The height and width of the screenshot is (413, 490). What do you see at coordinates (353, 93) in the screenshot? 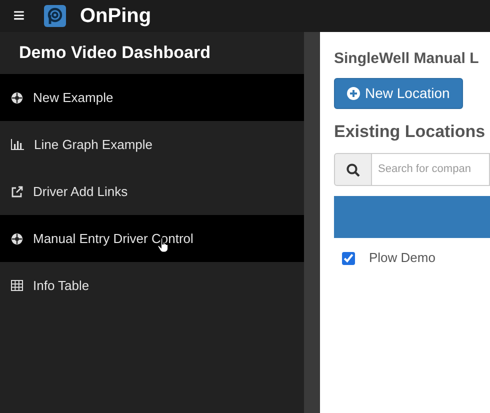
I see `plus-circle-icon` at bounding box center [353, 93].